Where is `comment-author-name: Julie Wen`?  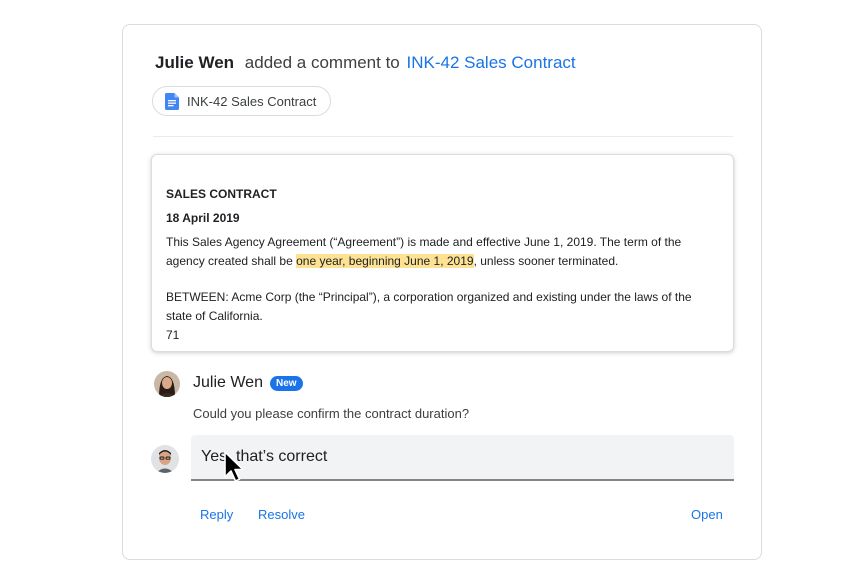 comment-author-name: Julie Wen is located at coordinates (228, 382).